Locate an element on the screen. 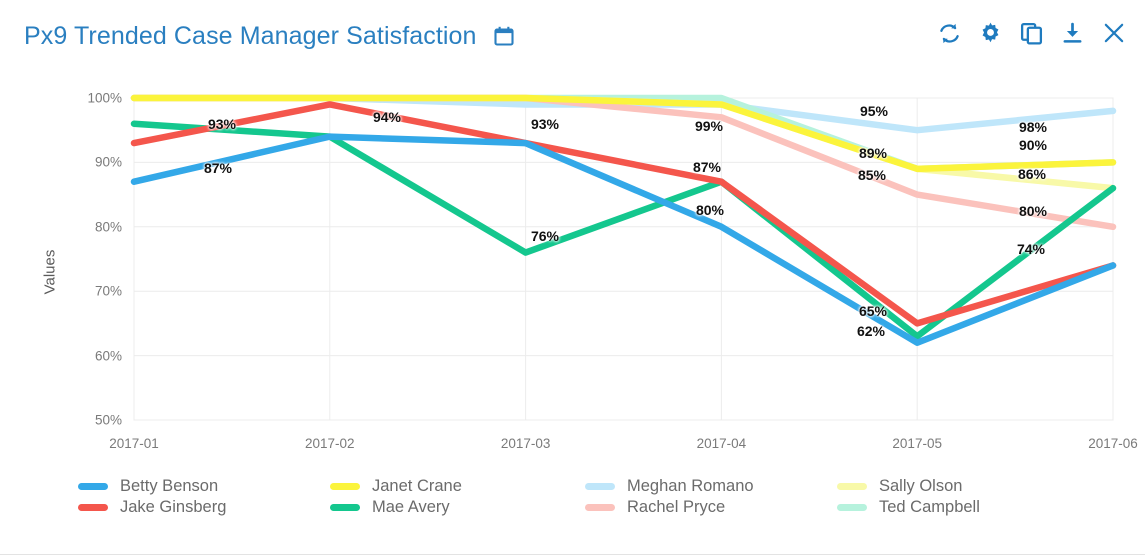 Image resolution: width=1145 pixels, height=555 pixels. x-axis-tick: 2017-04 is located at coordinates (721, 443).